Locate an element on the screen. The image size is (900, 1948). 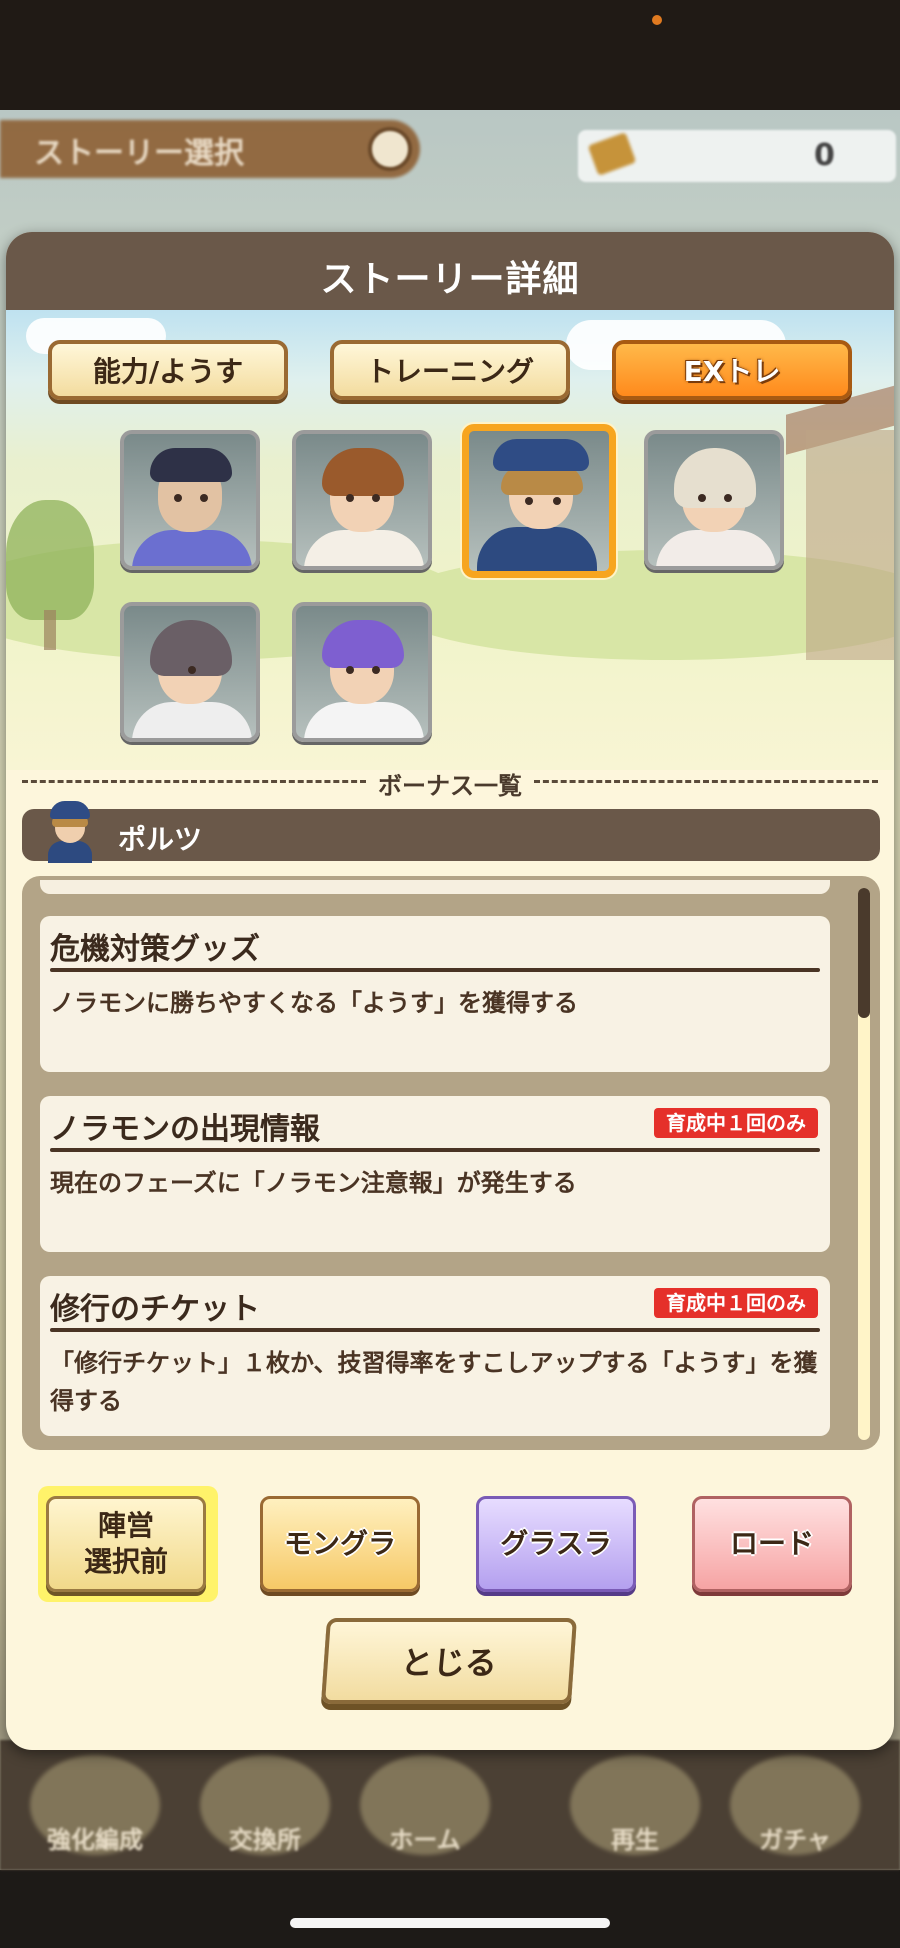
mongura-button: モングラ is located at coordinates (340, 1544).